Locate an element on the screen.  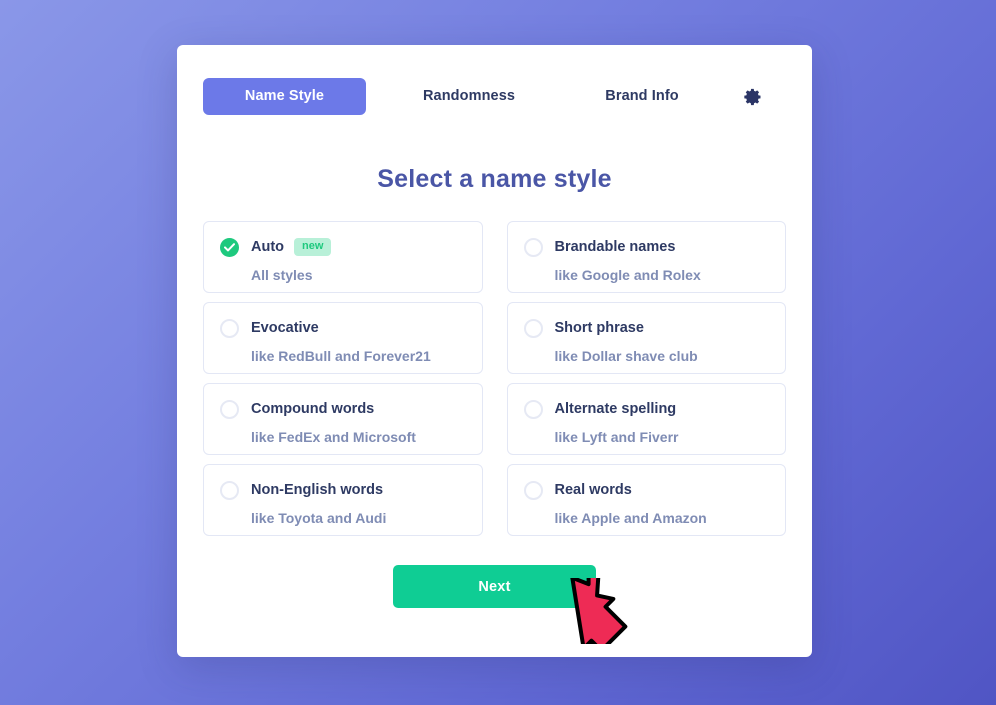
option-title: Evocative is located at coordinates (285, 328).